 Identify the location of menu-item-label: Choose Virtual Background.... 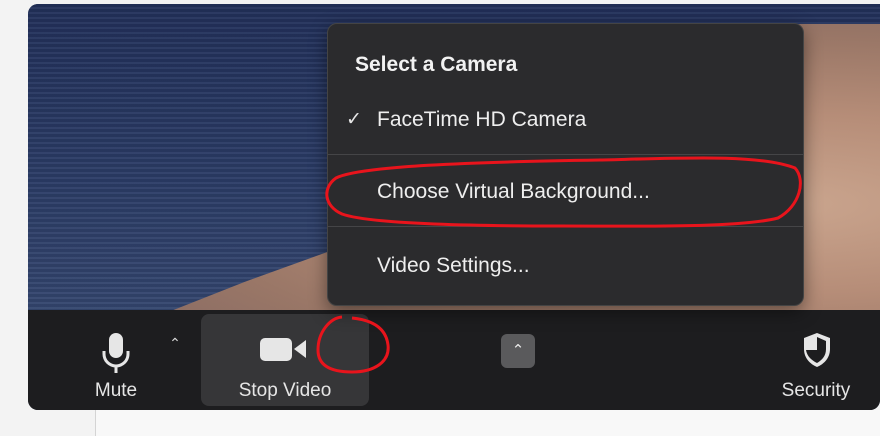
(513, 191).